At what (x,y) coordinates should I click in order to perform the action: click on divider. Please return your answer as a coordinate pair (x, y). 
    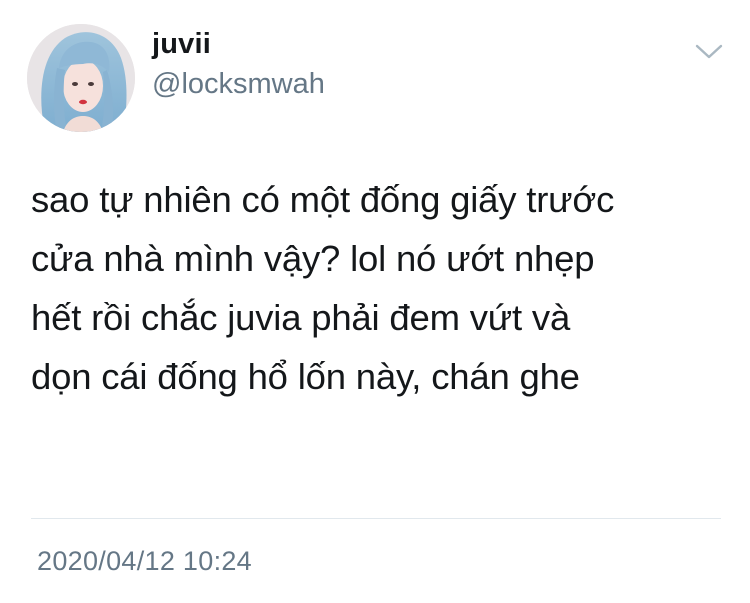
    Looking at the image, I should click on (376, 518).